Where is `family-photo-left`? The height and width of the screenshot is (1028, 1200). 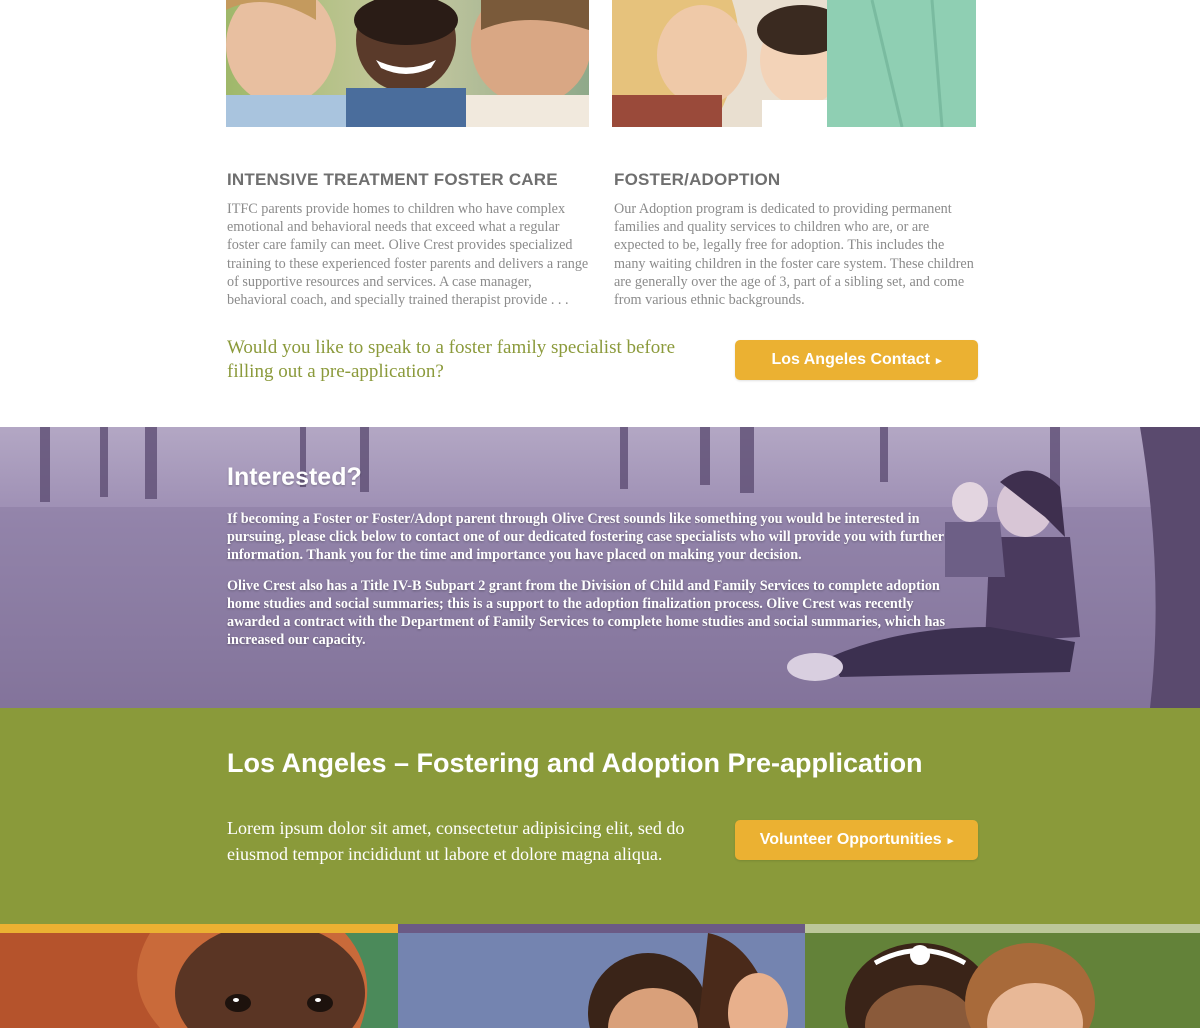
family-photo-left is located at coordinates (407, 63).